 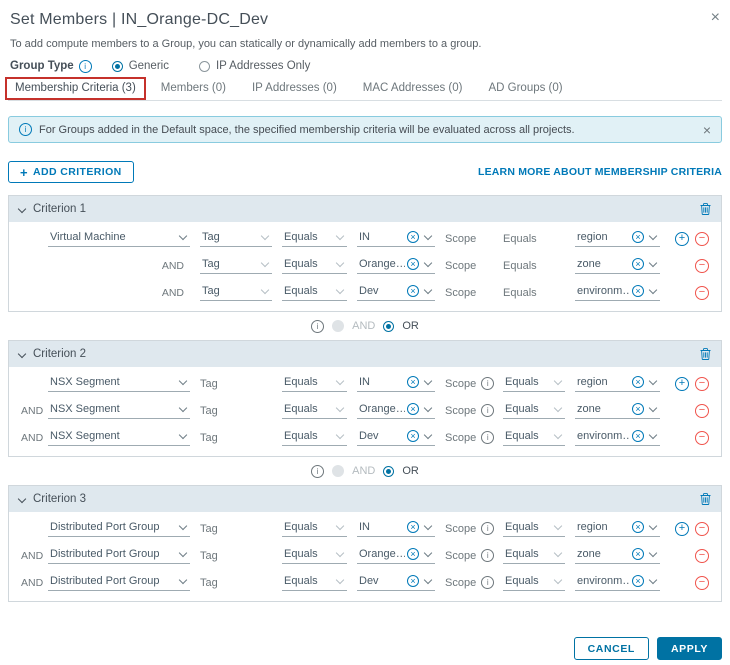 I want to click on tab-ip-addresses: IP Addresses (0), so click(x=294, y=88).